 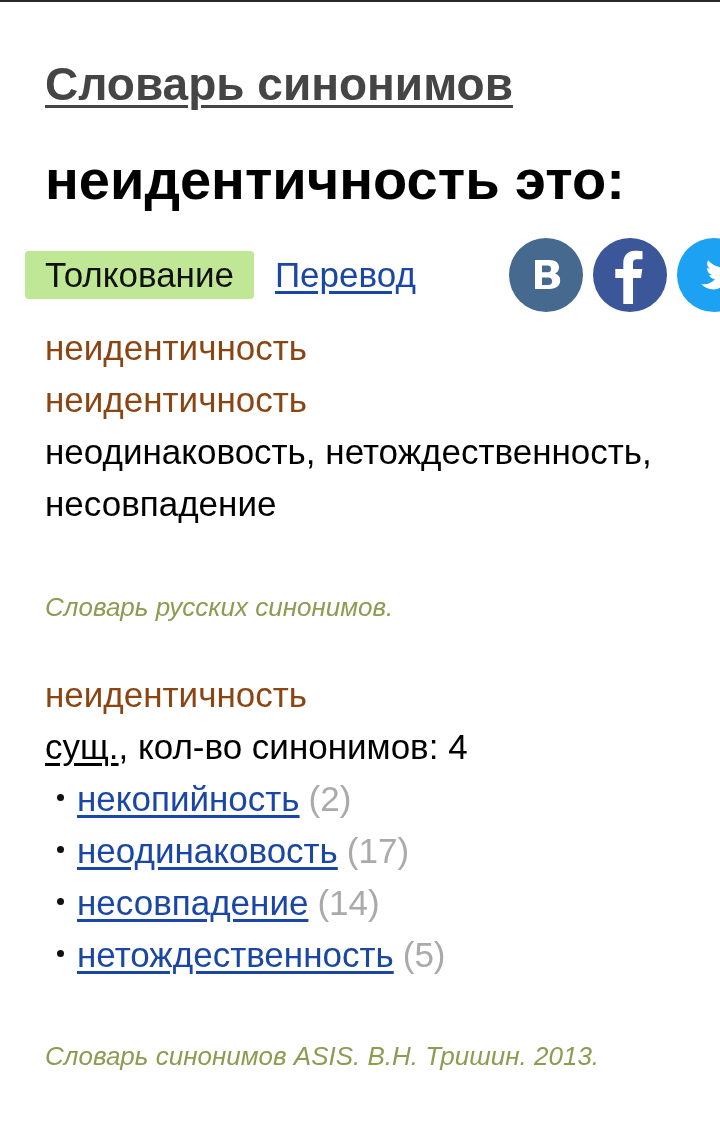 I want to click on page-heading: неидентичность это:, so click(x=335, y=180).